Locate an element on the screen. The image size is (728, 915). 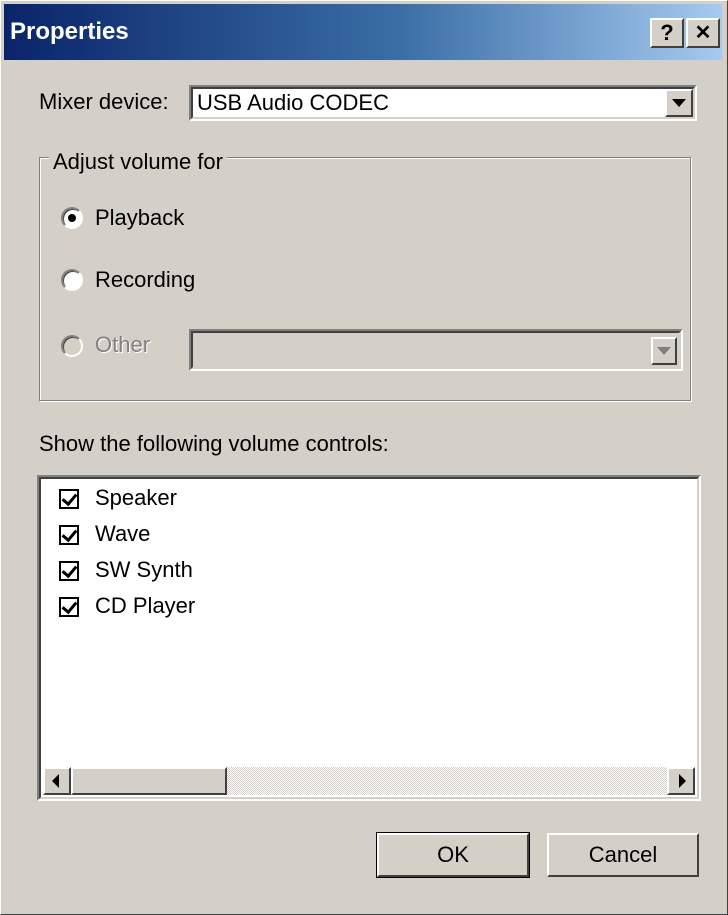
scroll-thumb is located at coordinates (149, 781).